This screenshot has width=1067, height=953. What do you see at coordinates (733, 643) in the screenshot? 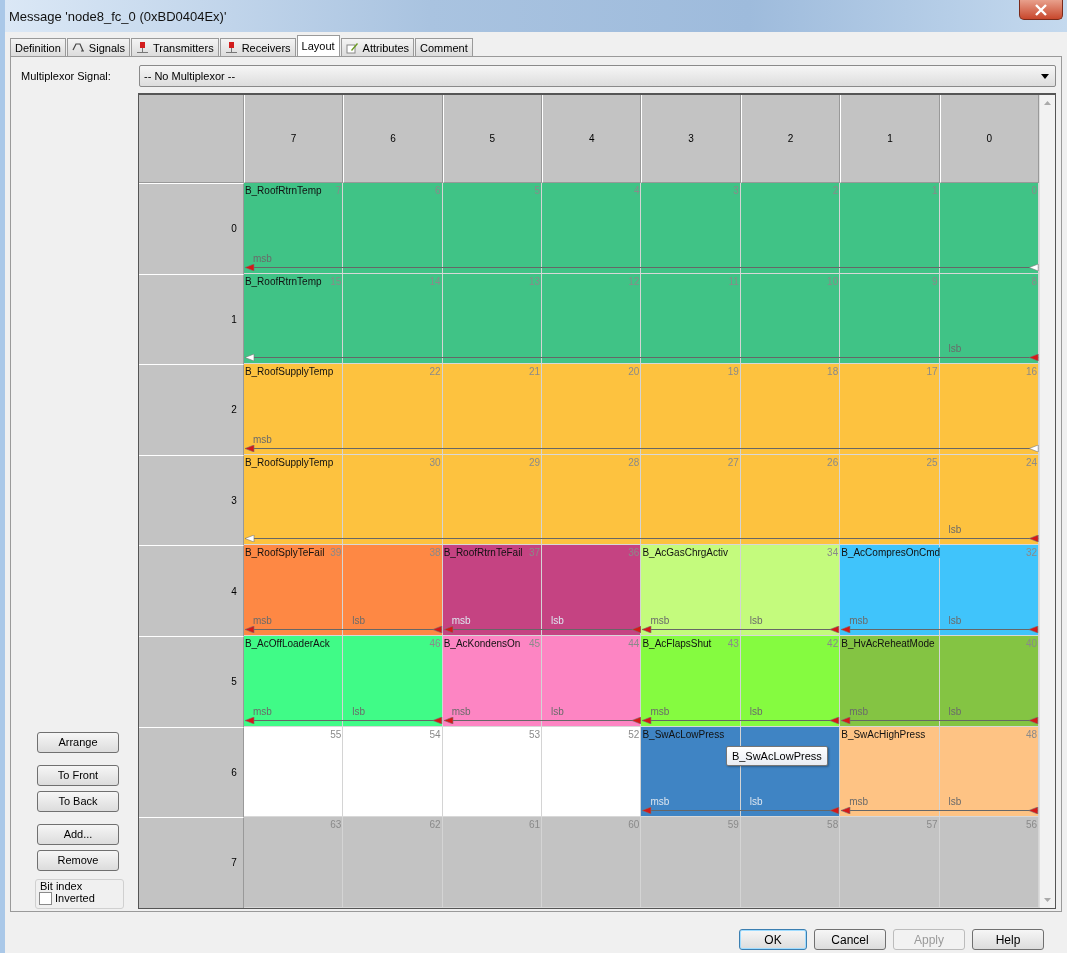
I see `bit-number: 43` at bounding box center [733, 643].